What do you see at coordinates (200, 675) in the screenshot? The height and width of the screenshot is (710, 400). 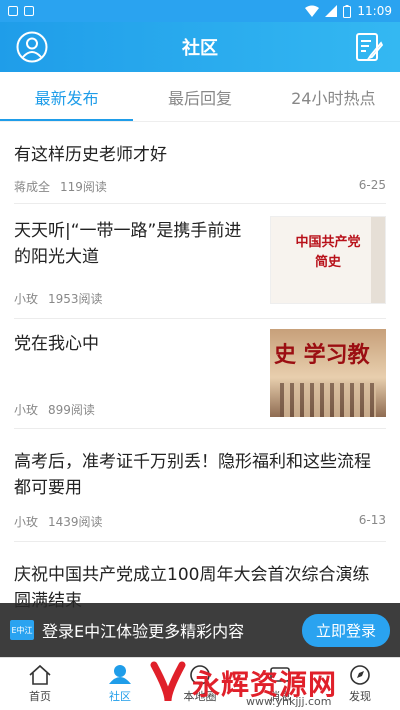 I see `local-circle-icon` at bounding box center [200, 675].